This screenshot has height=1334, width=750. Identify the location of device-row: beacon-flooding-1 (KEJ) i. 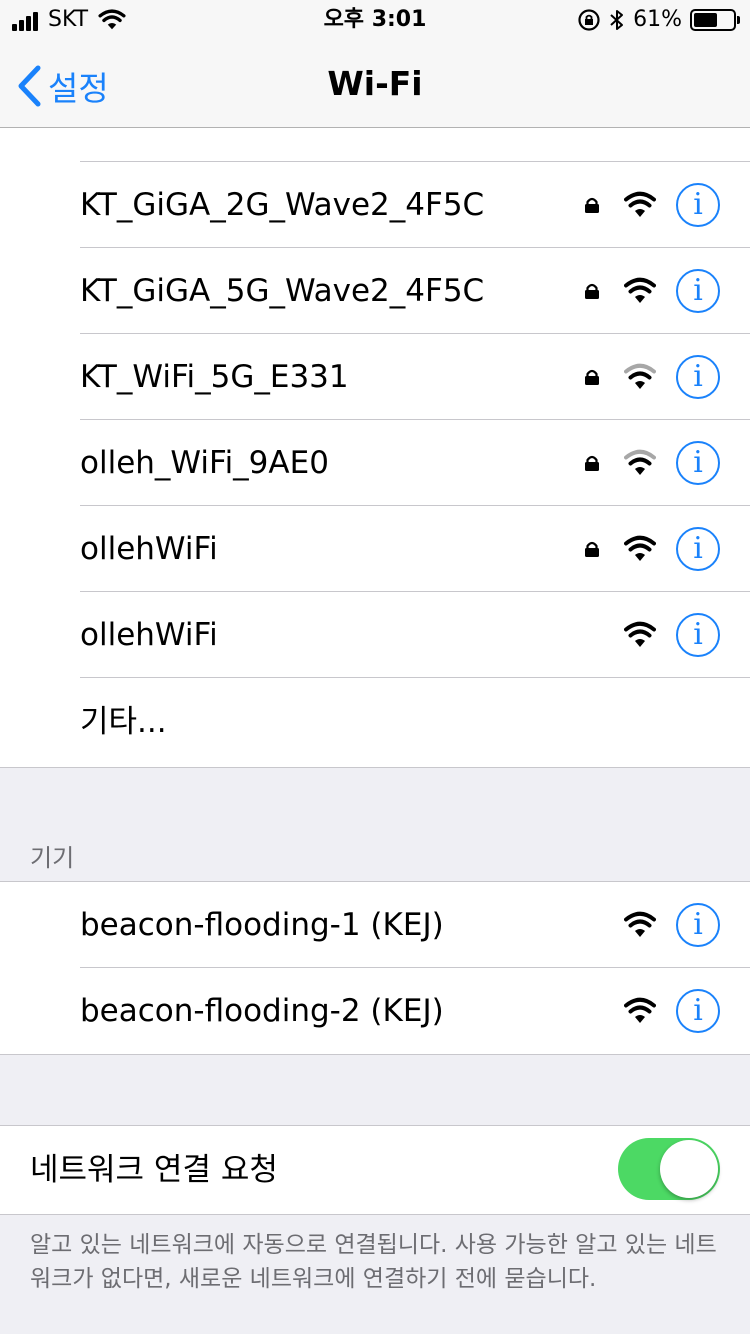
(375, 925).